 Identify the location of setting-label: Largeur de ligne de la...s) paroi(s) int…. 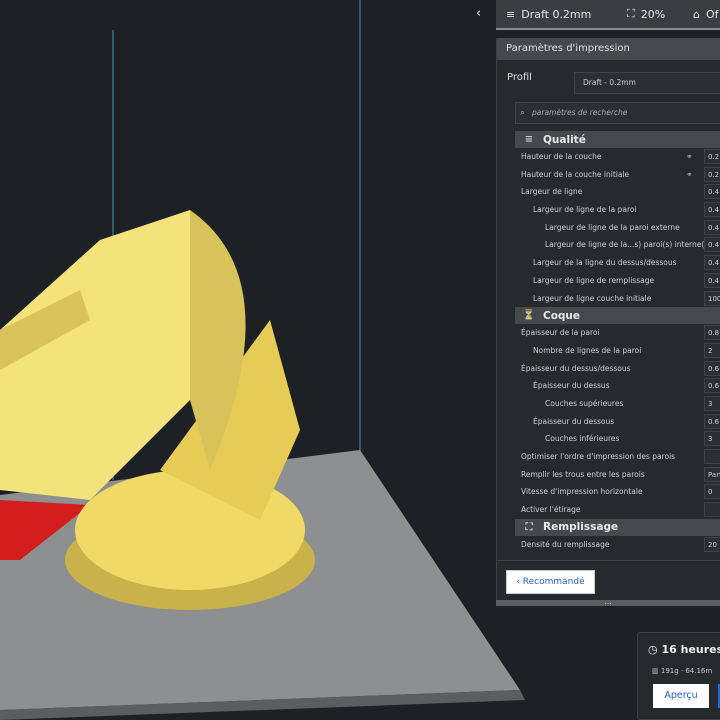
(628, 245).